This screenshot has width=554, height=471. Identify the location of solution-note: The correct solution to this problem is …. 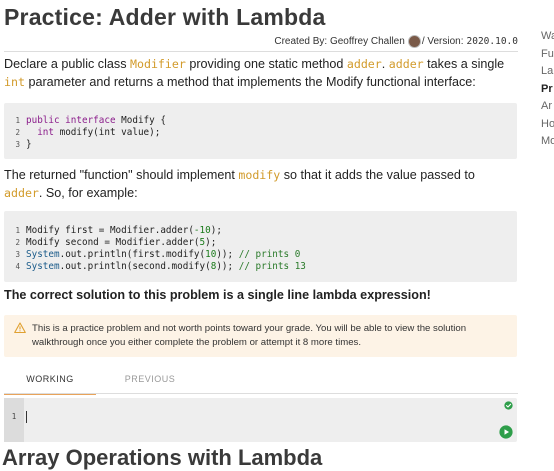
(217, 295).